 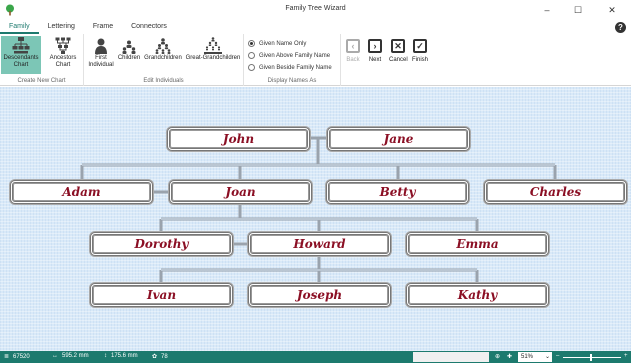 What do you see at coordinates (163, 46) in the screenshot?
I see `grandchildren-icon` at bounding box center [163, 46].